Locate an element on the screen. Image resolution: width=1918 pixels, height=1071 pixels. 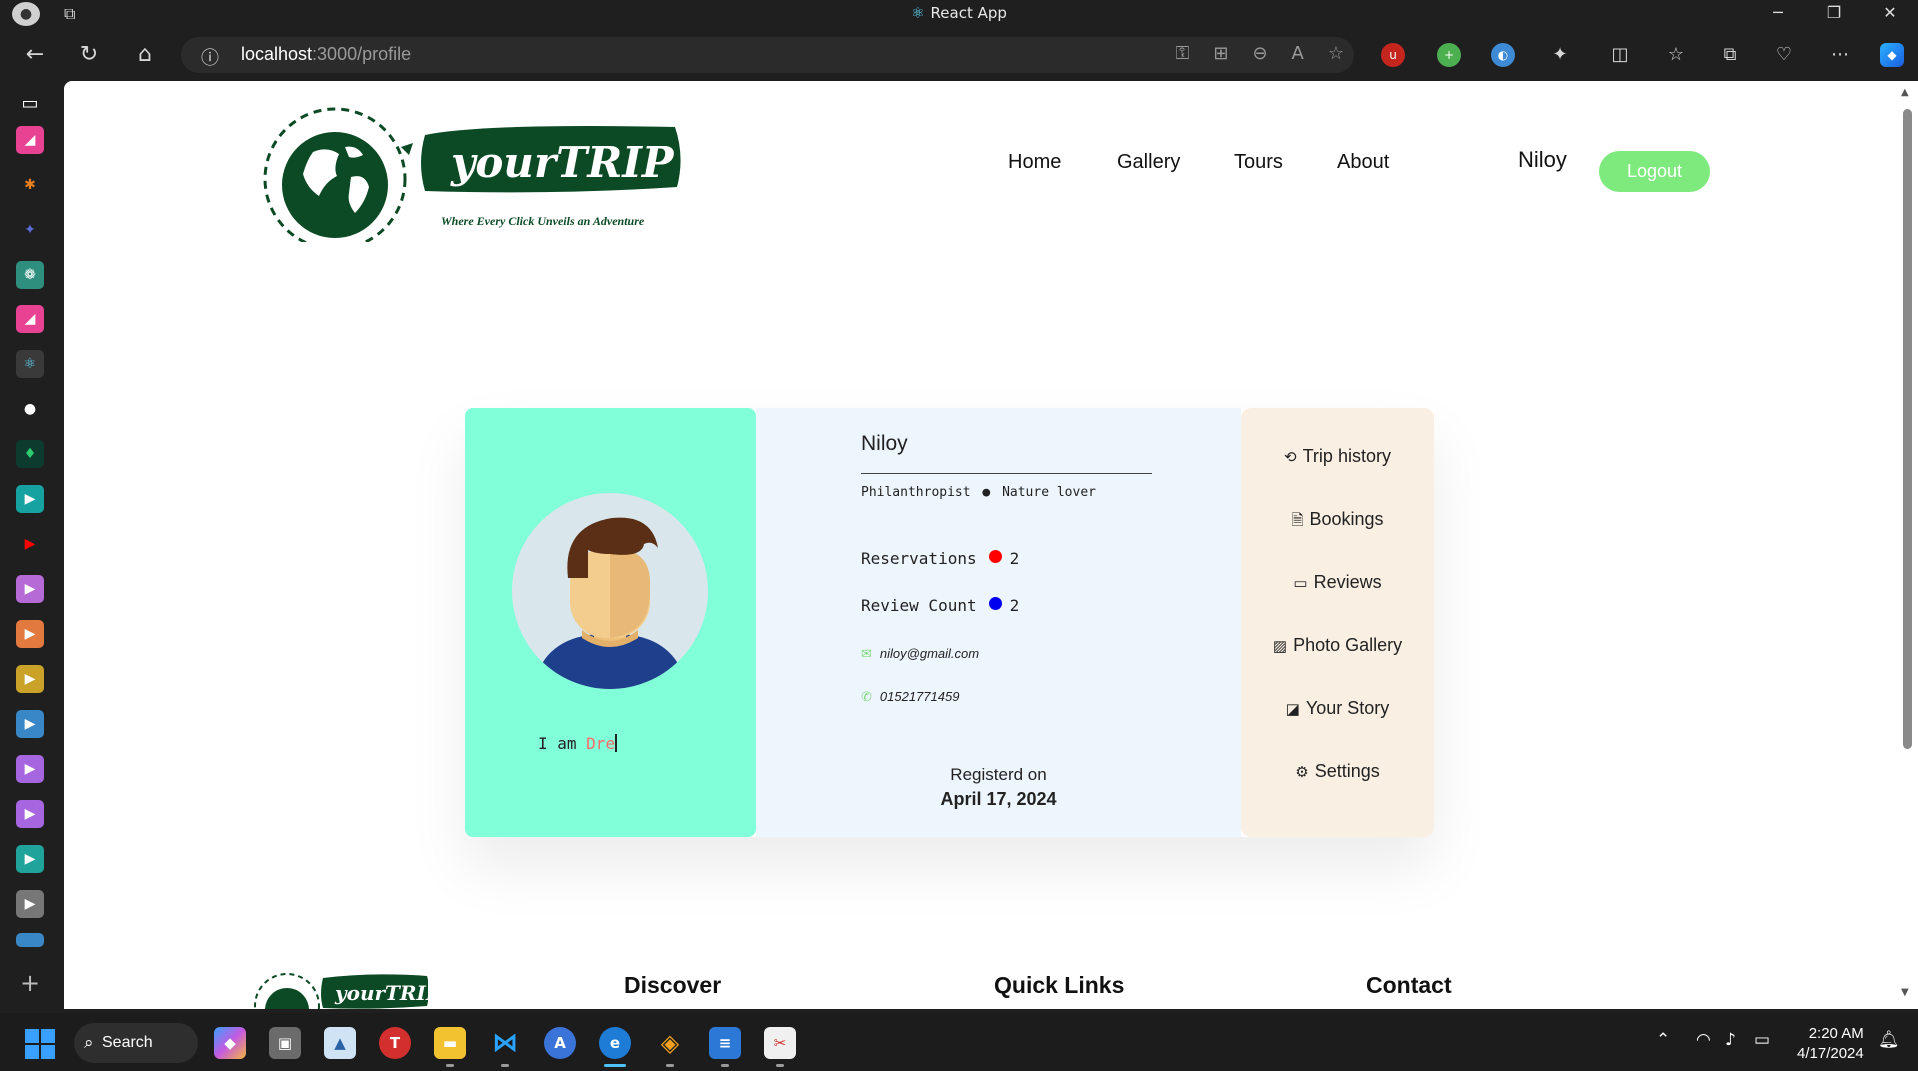
vscode-icon: ⋈ is located at coordinates (505, 1043).